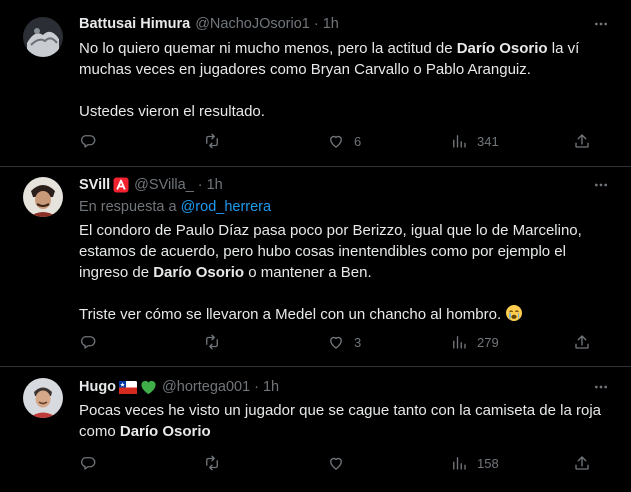 The image size is (631, 492). I want to click on display-name: SVill, so click(94, 185).